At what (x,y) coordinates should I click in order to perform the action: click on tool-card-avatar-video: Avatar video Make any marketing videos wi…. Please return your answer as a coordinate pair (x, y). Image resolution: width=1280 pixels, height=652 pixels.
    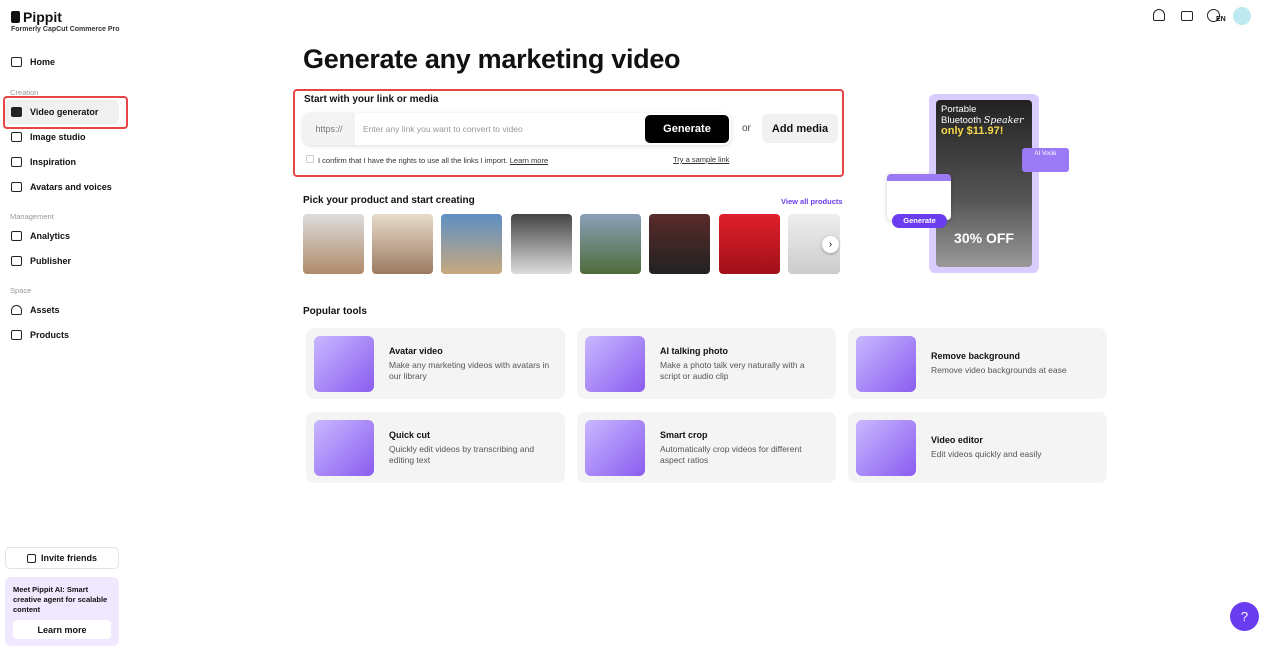
    Looking at the image, I should click on (435, 363).